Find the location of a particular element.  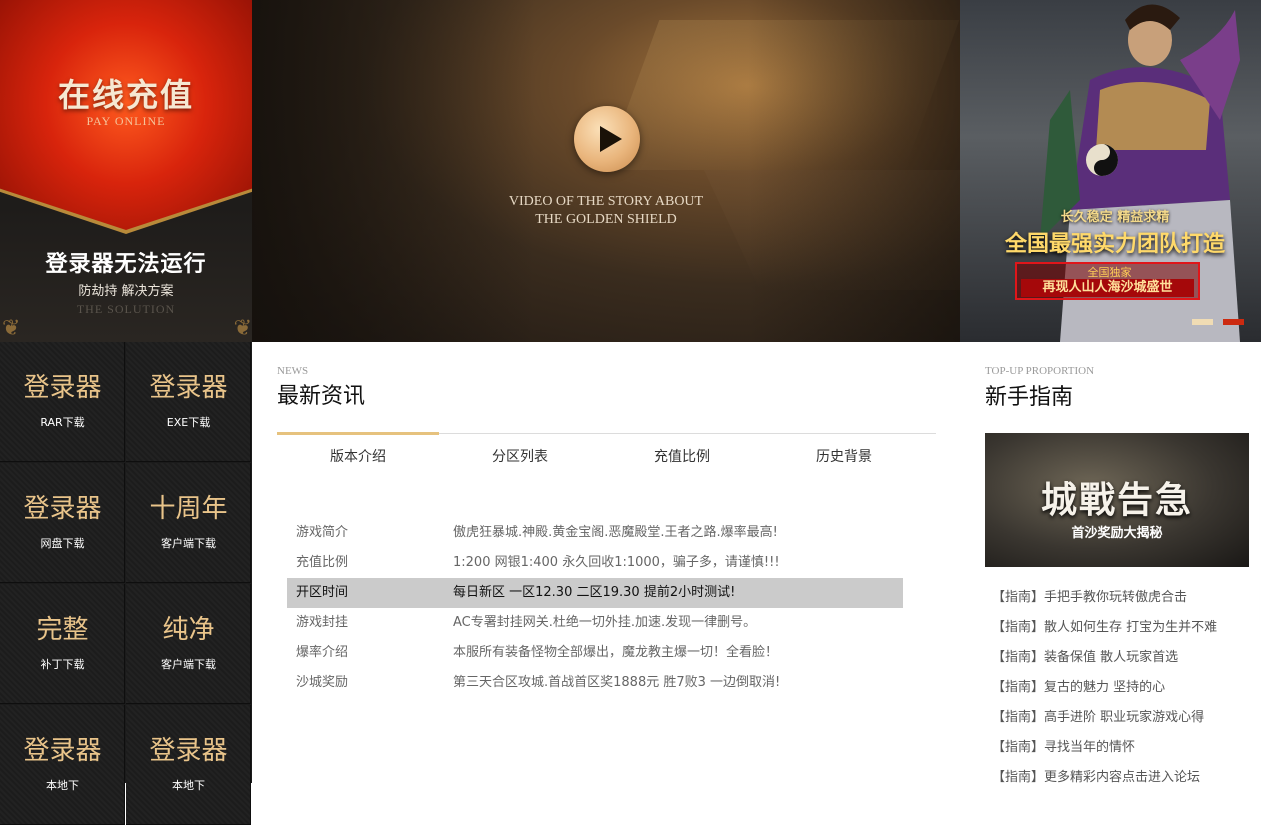

info-row: 充值比例 1:200 网银1:400 永久回收1:1000，骗子多，请谨慎!!! is located at coordinates (595, 563).